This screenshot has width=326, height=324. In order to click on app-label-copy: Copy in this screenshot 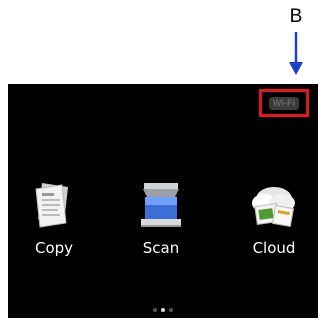, I will do `click(54, 248)`.